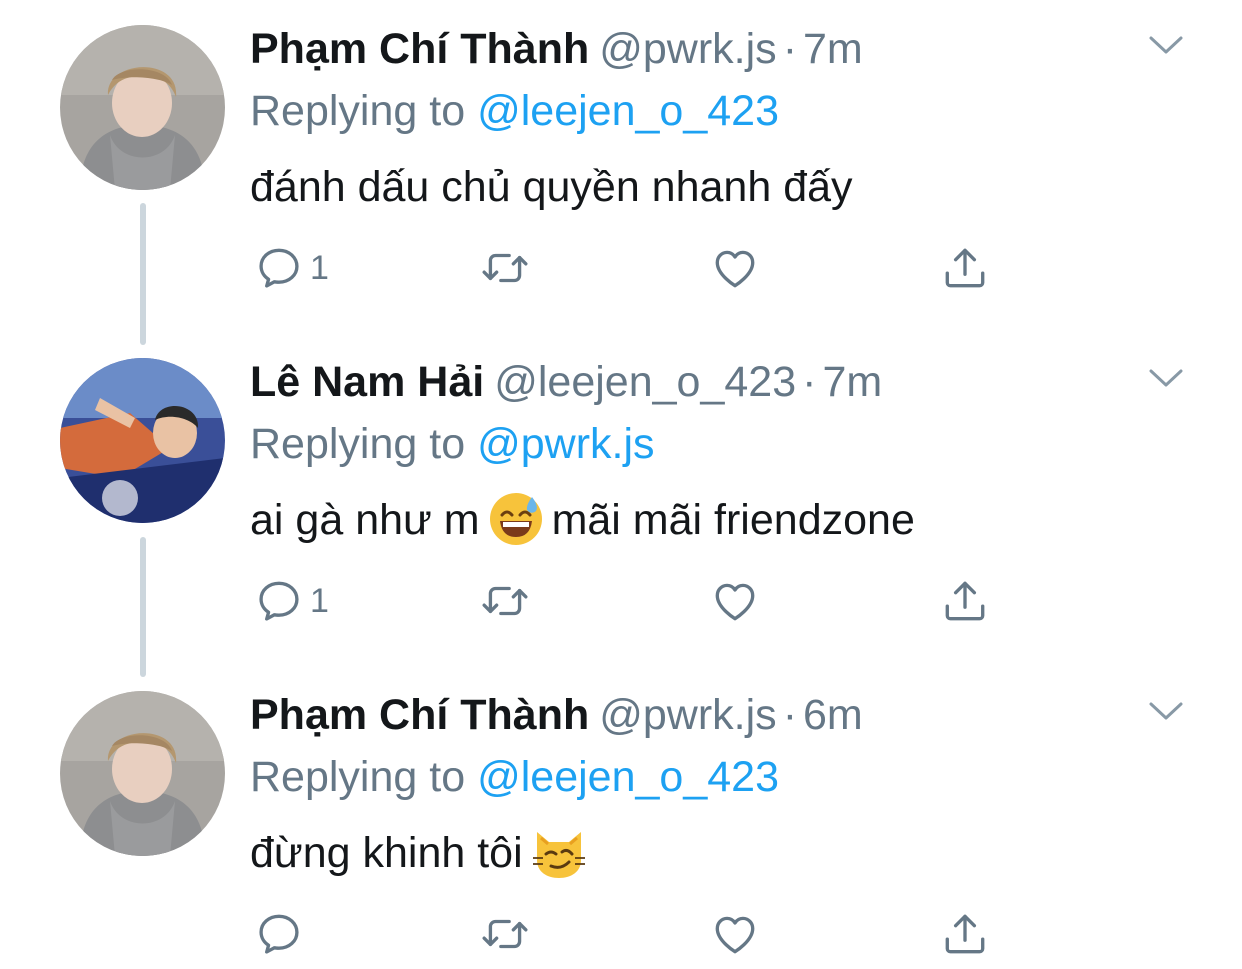  I want to click on tweet-text: đừng khinh tôi, so click(422, 855).